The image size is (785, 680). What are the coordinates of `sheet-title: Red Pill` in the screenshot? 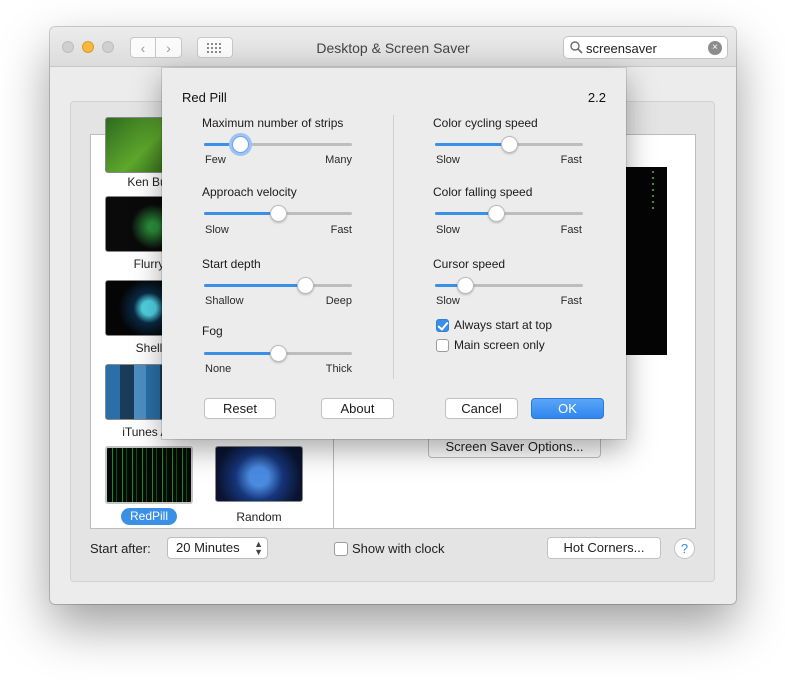 It's located at (204, 97).